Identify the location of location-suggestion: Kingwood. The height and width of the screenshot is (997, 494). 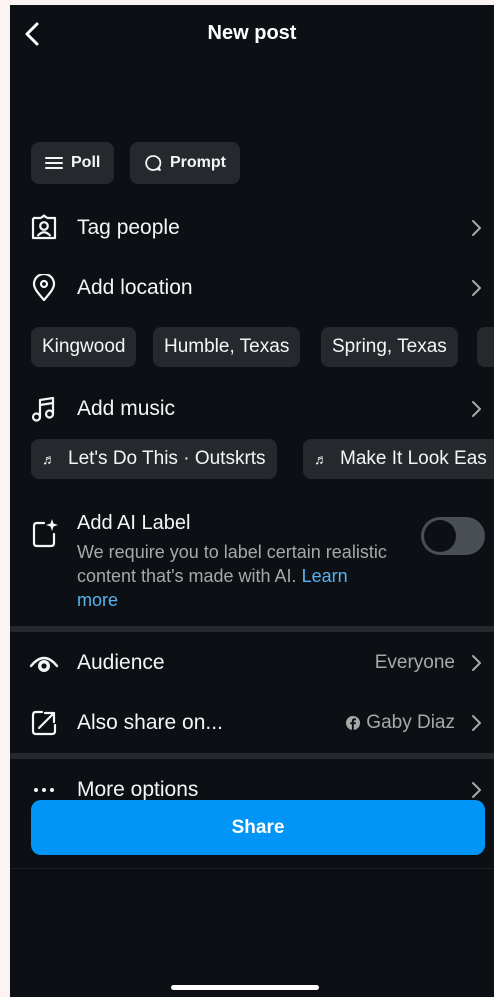
(84, 347).